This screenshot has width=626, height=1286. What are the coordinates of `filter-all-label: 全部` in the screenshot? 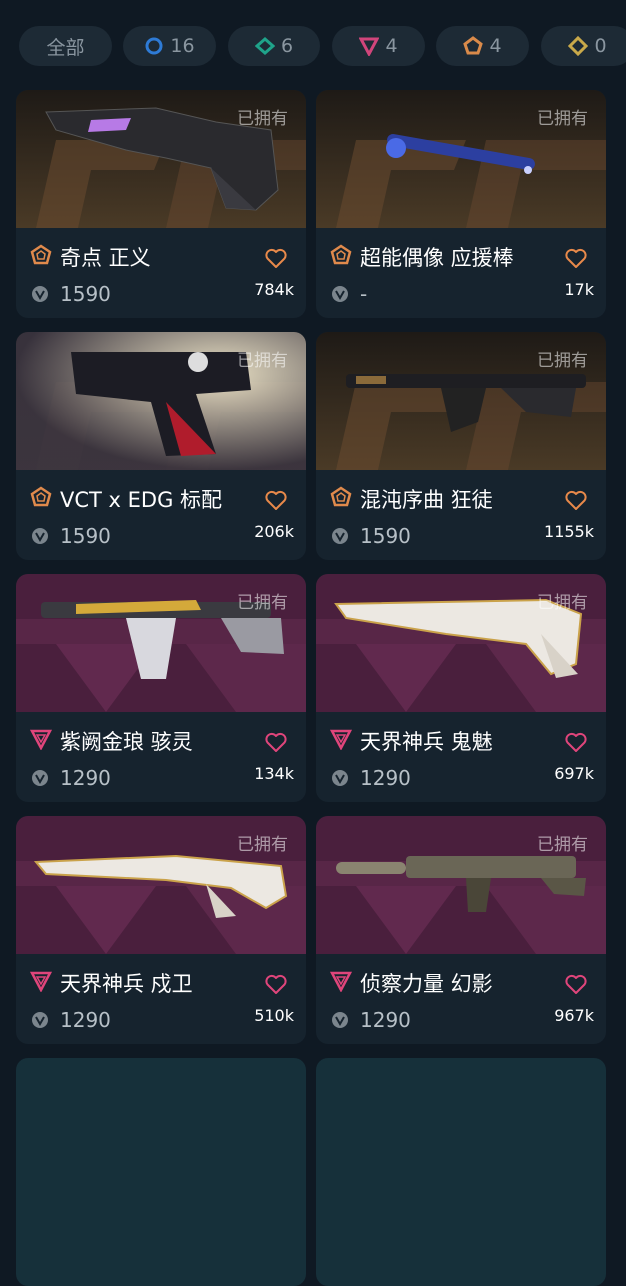 It's located at (65, 47).